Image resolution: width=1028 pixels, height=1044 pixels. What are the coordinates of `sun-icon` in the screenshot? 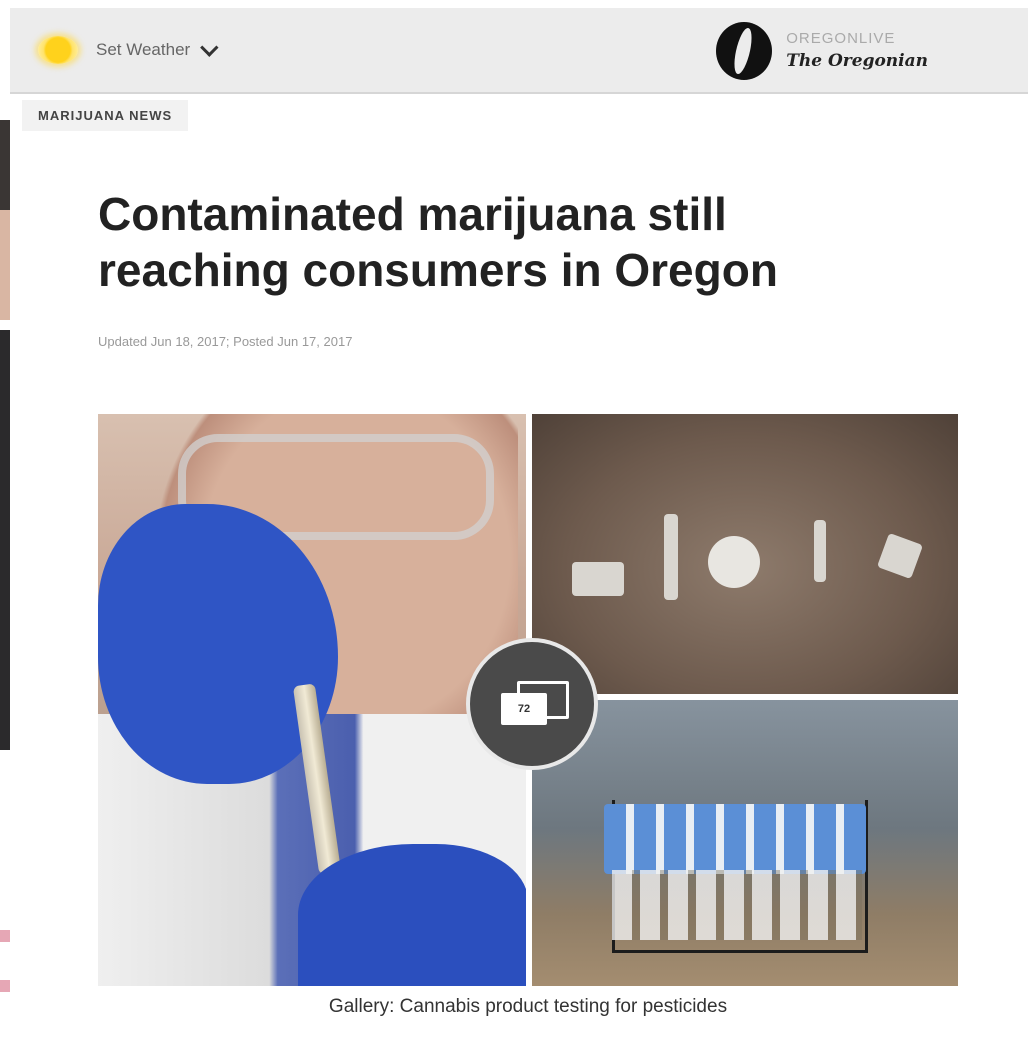 It's located at (58, 50).